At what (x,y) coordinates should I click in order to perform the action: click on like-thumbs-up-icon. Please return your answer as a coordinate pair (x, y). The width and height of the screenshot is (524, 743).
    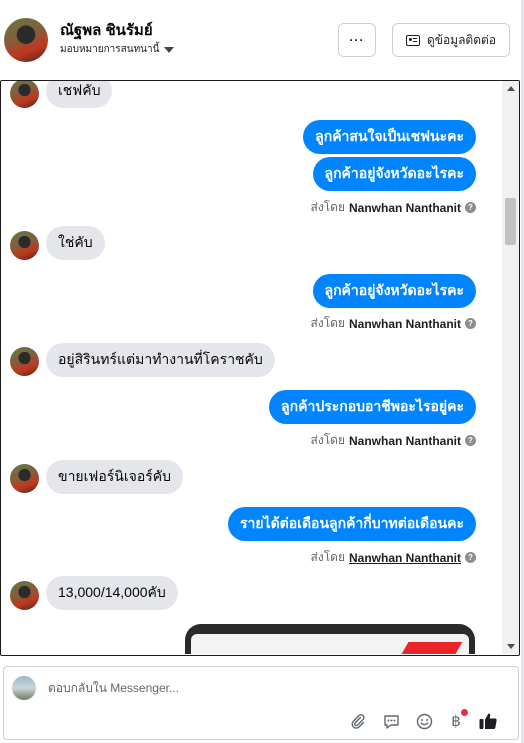
    Looking at the image, I should click on (488, 721).